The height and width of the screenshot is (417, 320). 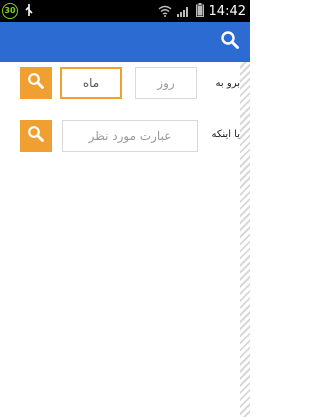 What do you see at coordinates (29, 11) in the screenshot?
I see `usb-icon` at bounding box center [29, 11].